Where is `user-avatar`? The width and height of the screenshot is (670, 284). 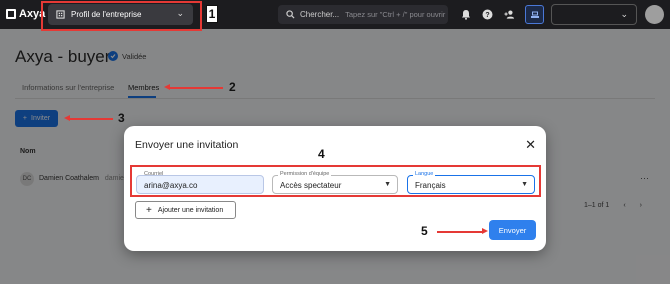 user-avatar is located at coordinates (654, 14).